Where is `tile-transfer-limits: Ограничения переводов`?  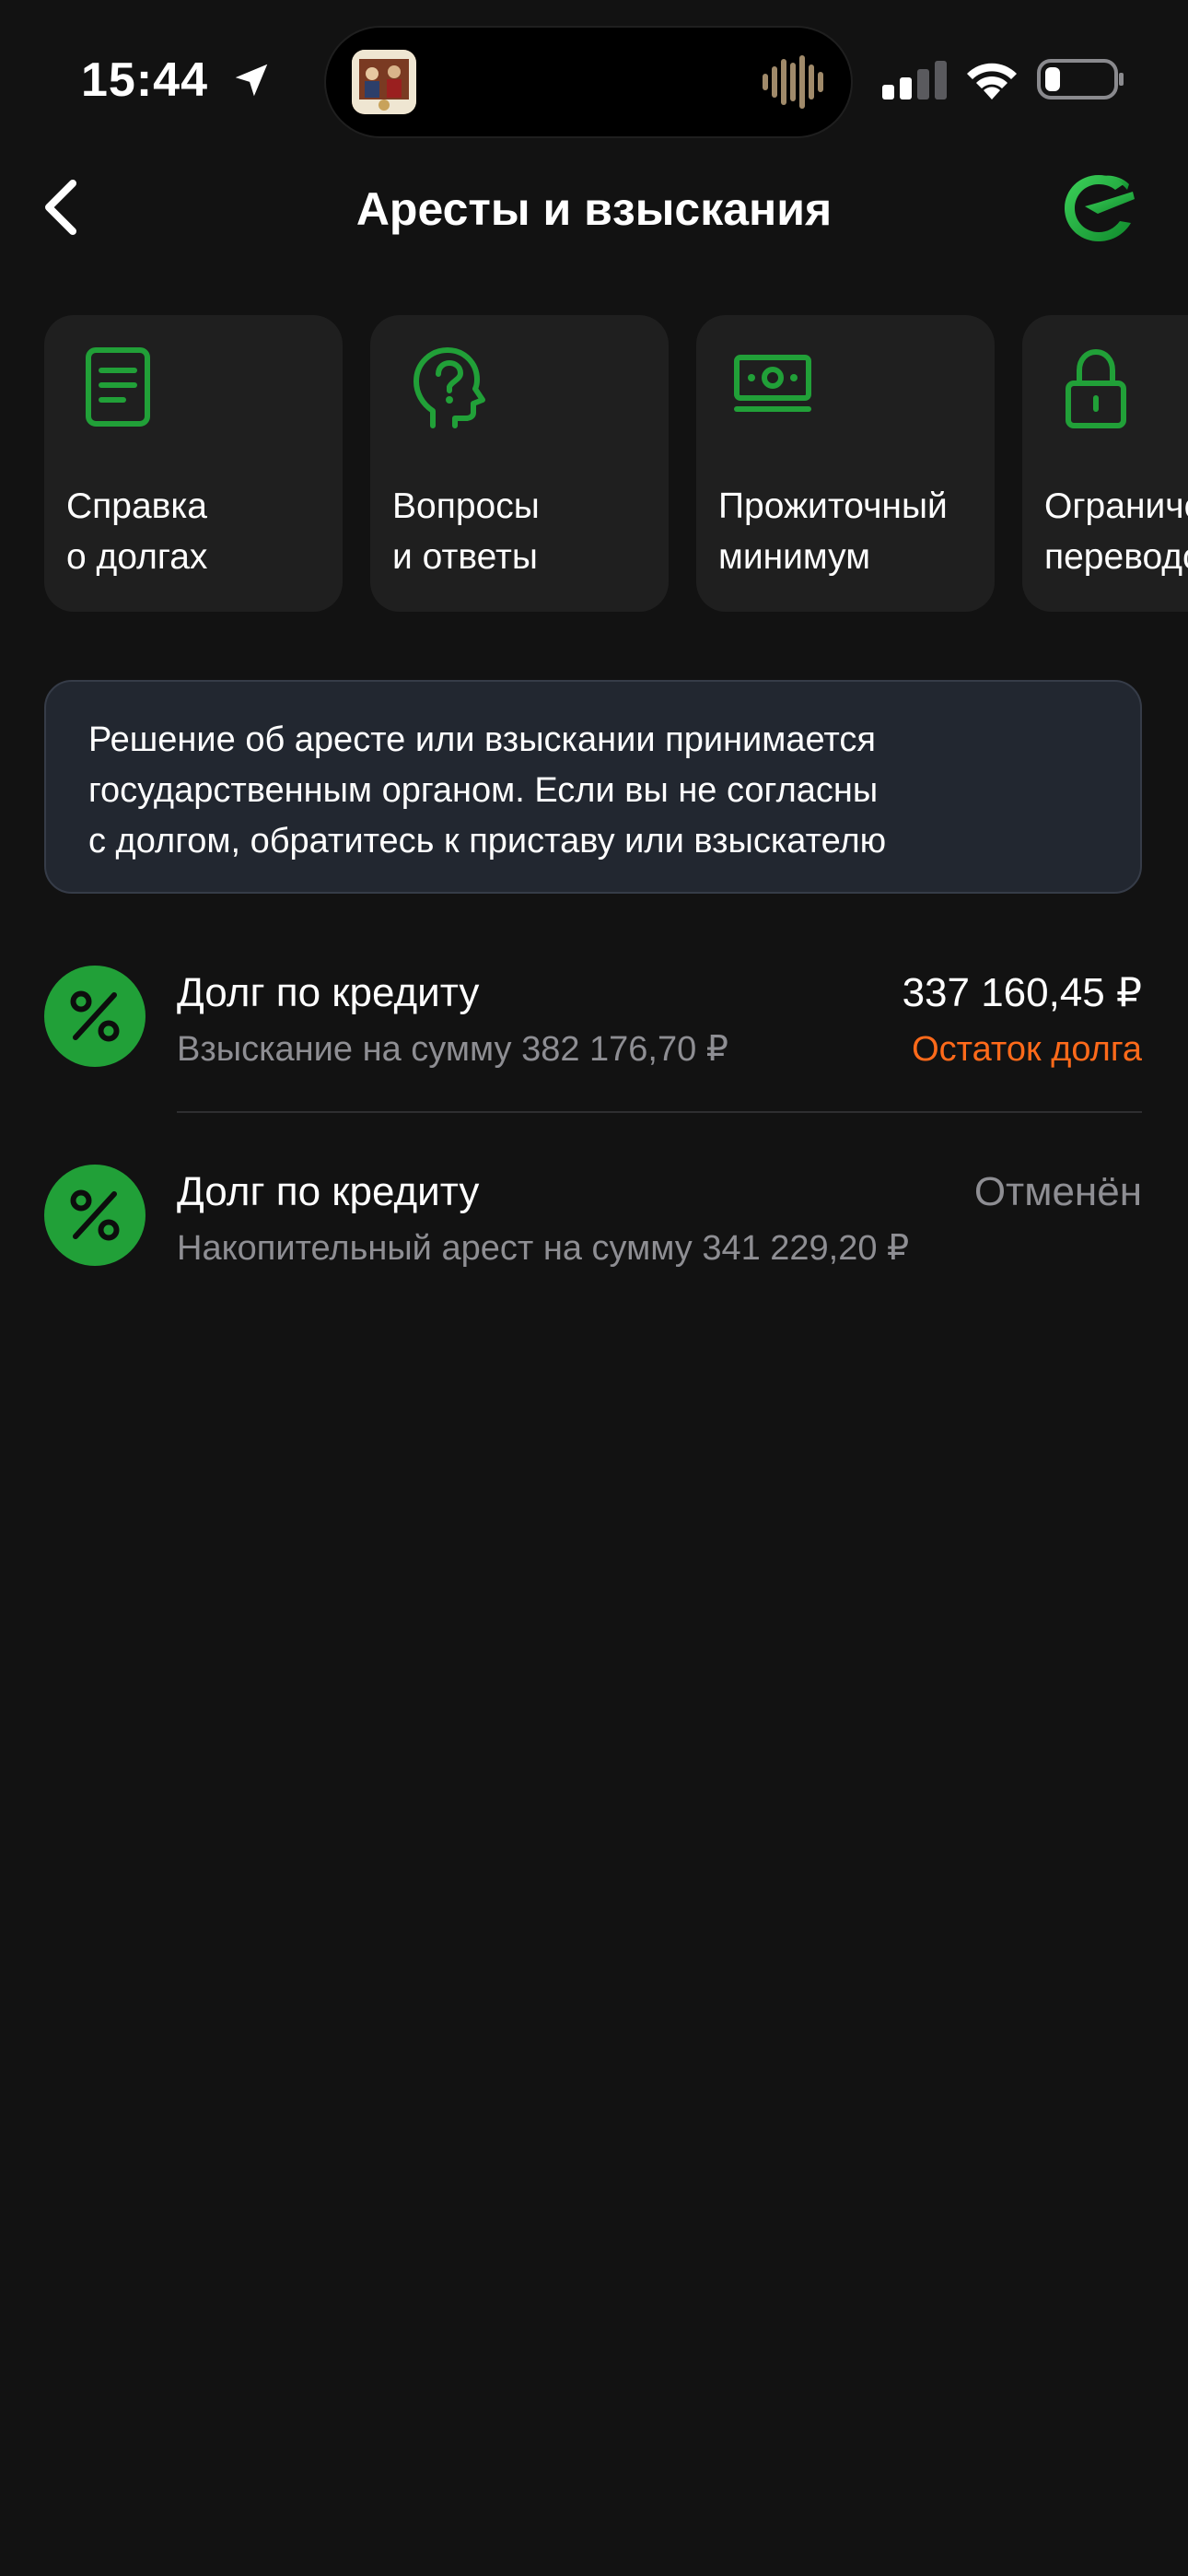
tile-transfer-limits: Ограничения переводов is located at coordinates (1105, 463).